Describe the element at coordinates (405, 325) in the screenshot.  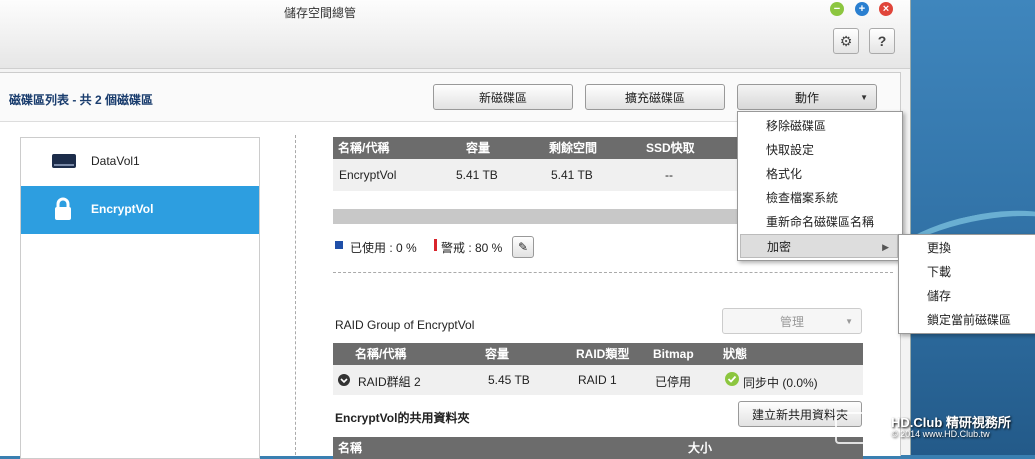
I see `raid-section-title: RAID Group of EncryptVol` at that location.